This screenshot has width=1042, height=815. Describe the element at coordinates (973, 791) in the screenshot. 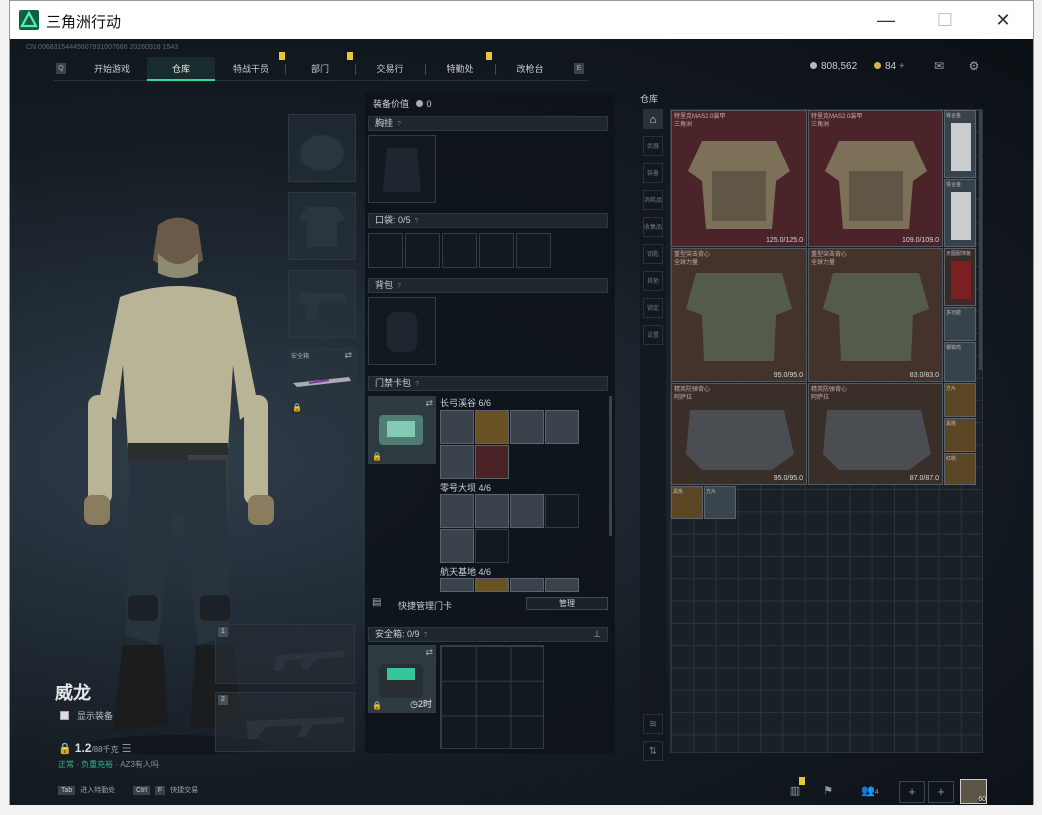

I see `player-avatar: 60` at that location.